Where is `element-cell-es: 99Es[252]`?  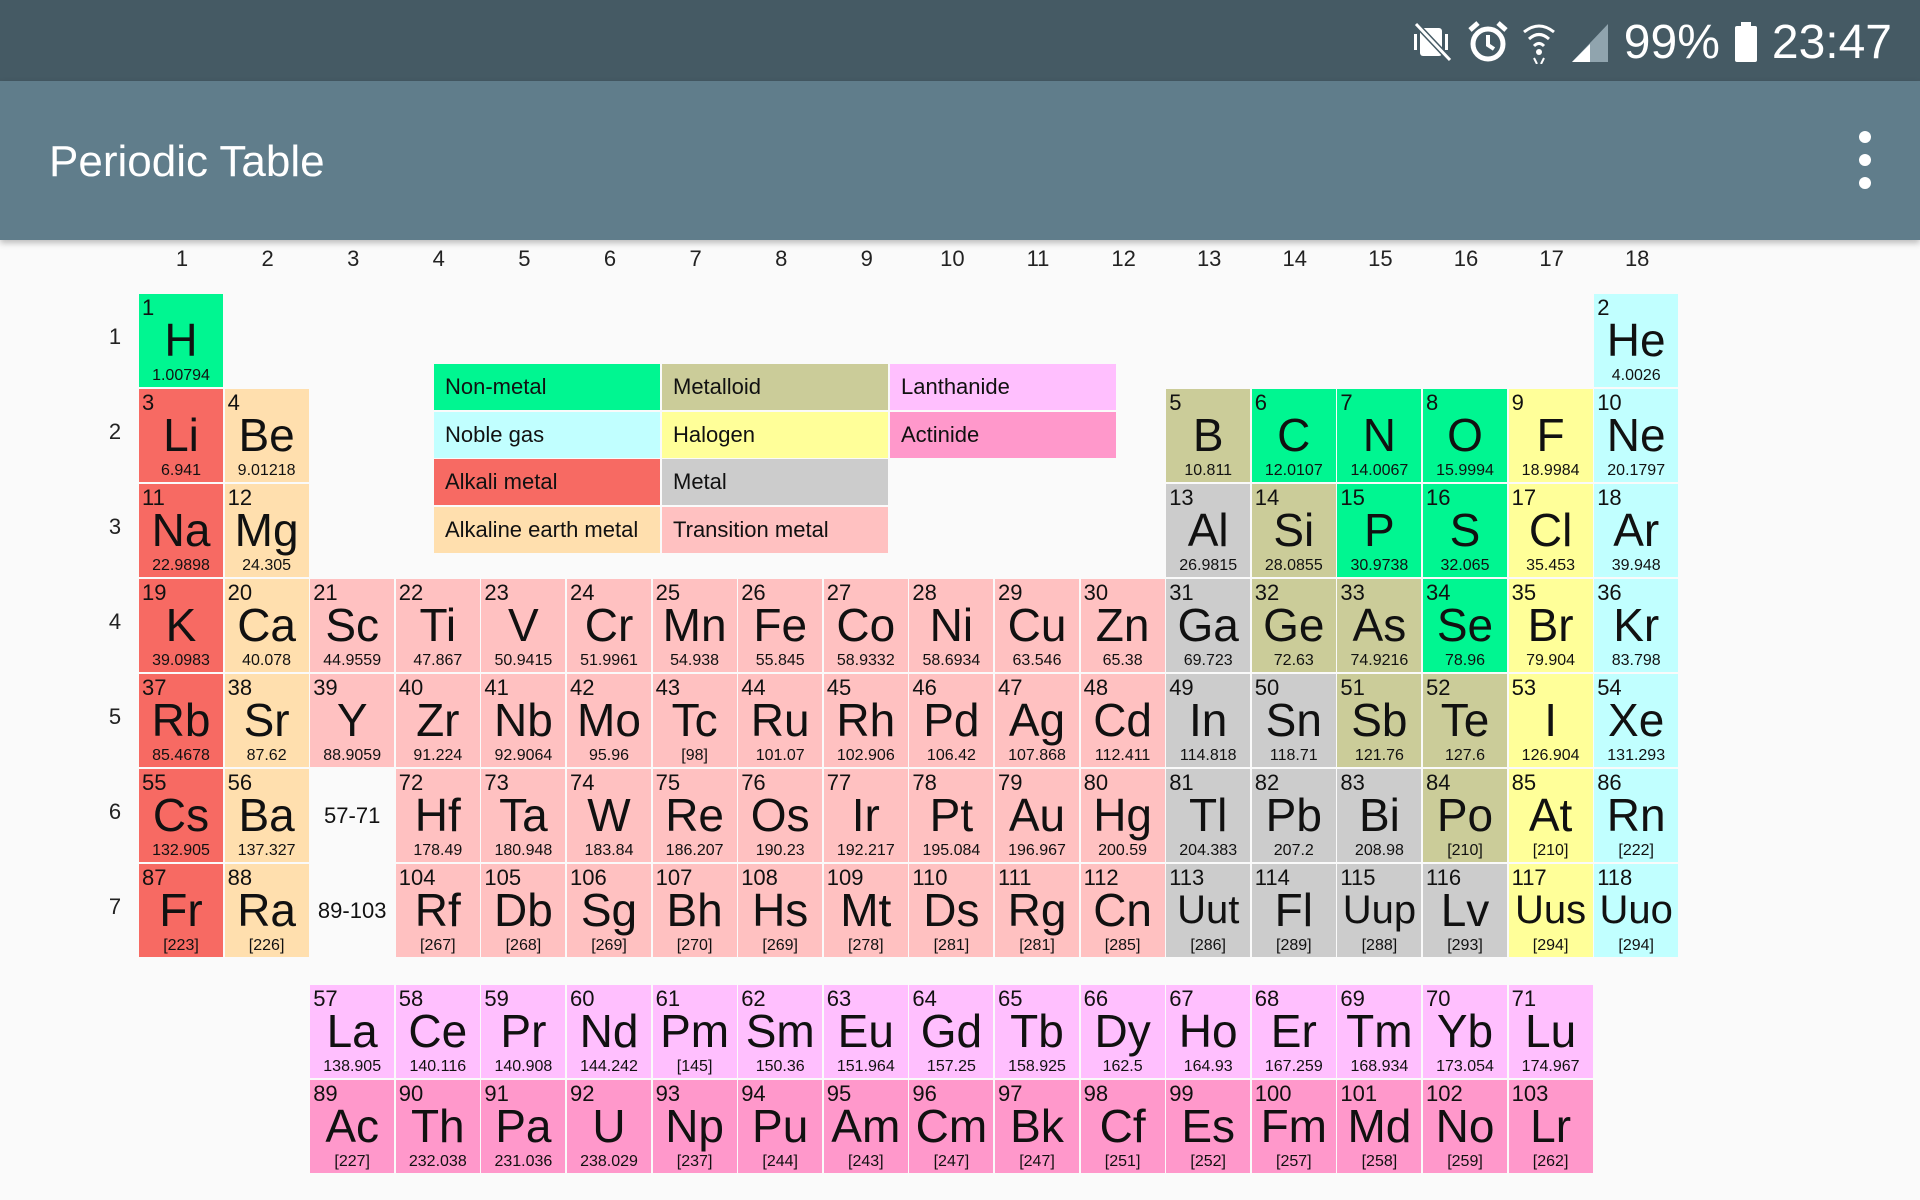 element-cell-es: 99Es[252] is located at coordinates (1208, 1126).